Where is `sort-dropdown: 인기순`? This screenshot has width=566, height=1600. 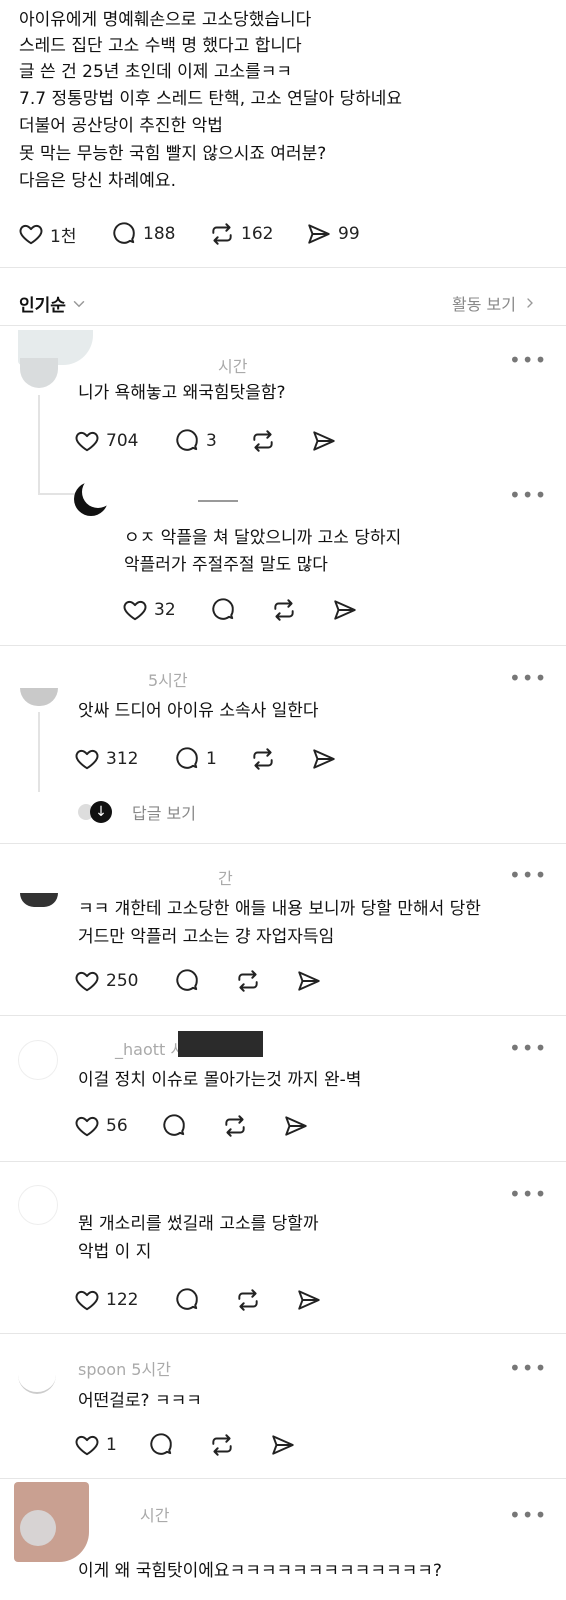 sort-dropdown: 인기순 is located at coordinates (53, 303).